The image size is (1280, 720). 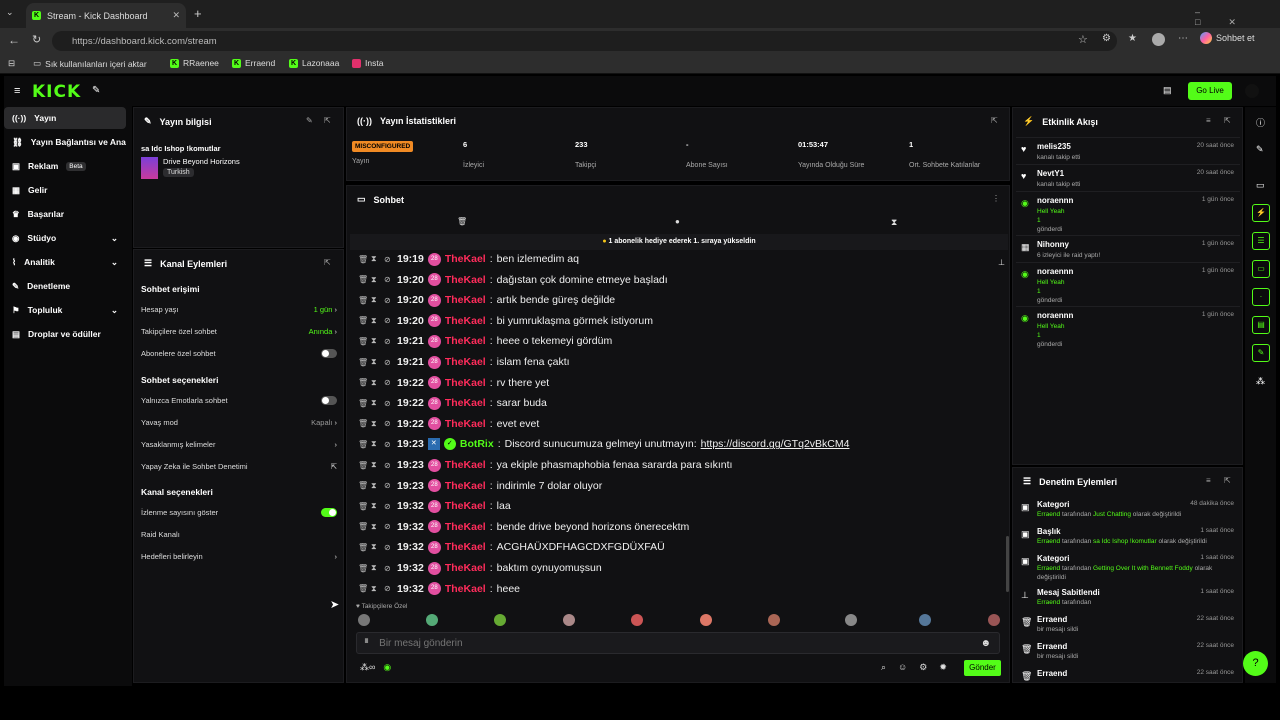 I want to click on category-name: Drive Beyond Horizons, so click(x=201, y=161).